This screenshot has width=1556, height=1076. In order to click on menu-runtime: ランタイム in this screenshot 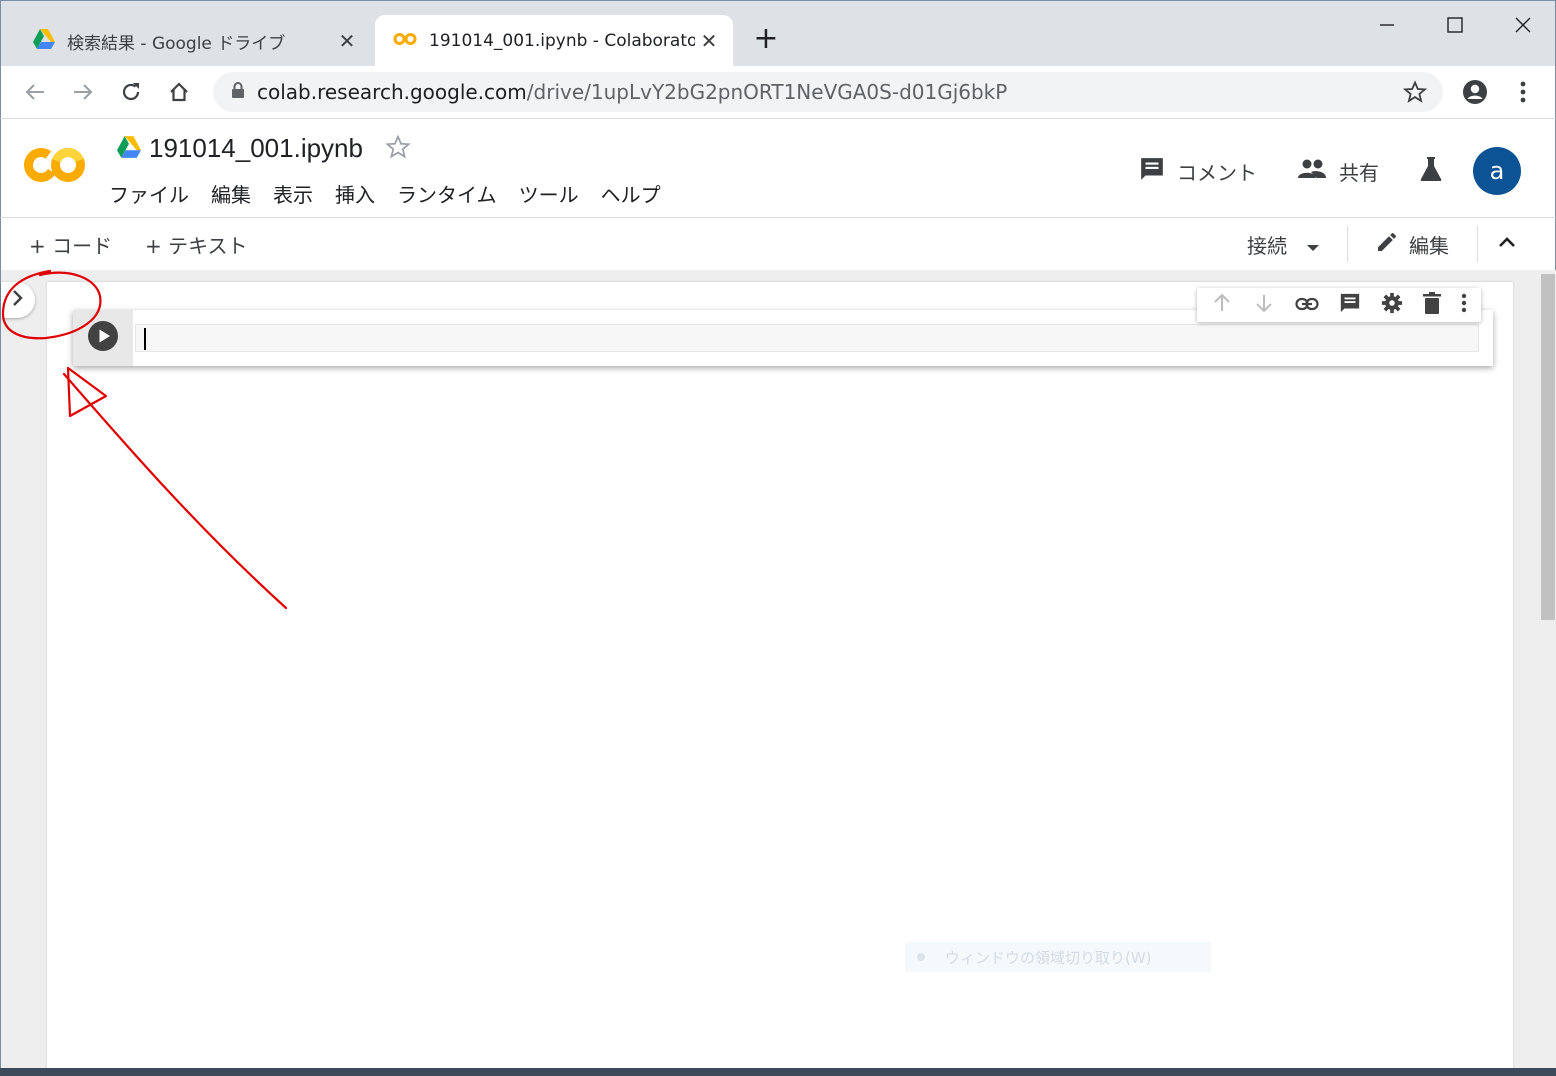, I will do `click(447, 193)`.